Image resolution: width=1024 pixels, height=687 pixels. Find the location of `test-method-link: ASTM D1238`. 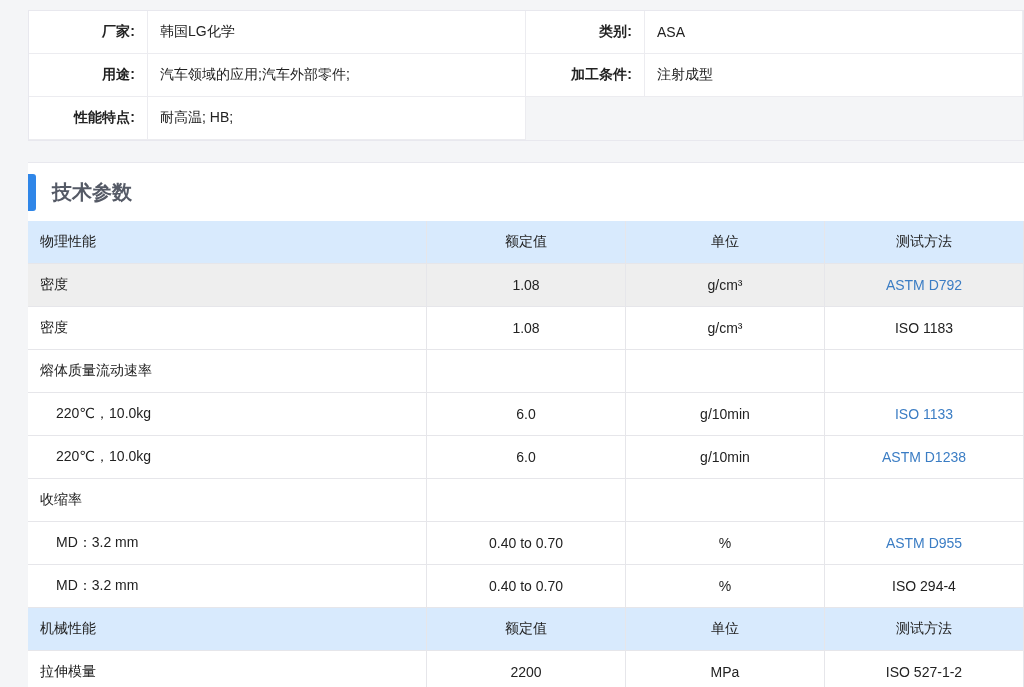

test-method-link: ASTM D1238 is located at coordinates (923, 457).